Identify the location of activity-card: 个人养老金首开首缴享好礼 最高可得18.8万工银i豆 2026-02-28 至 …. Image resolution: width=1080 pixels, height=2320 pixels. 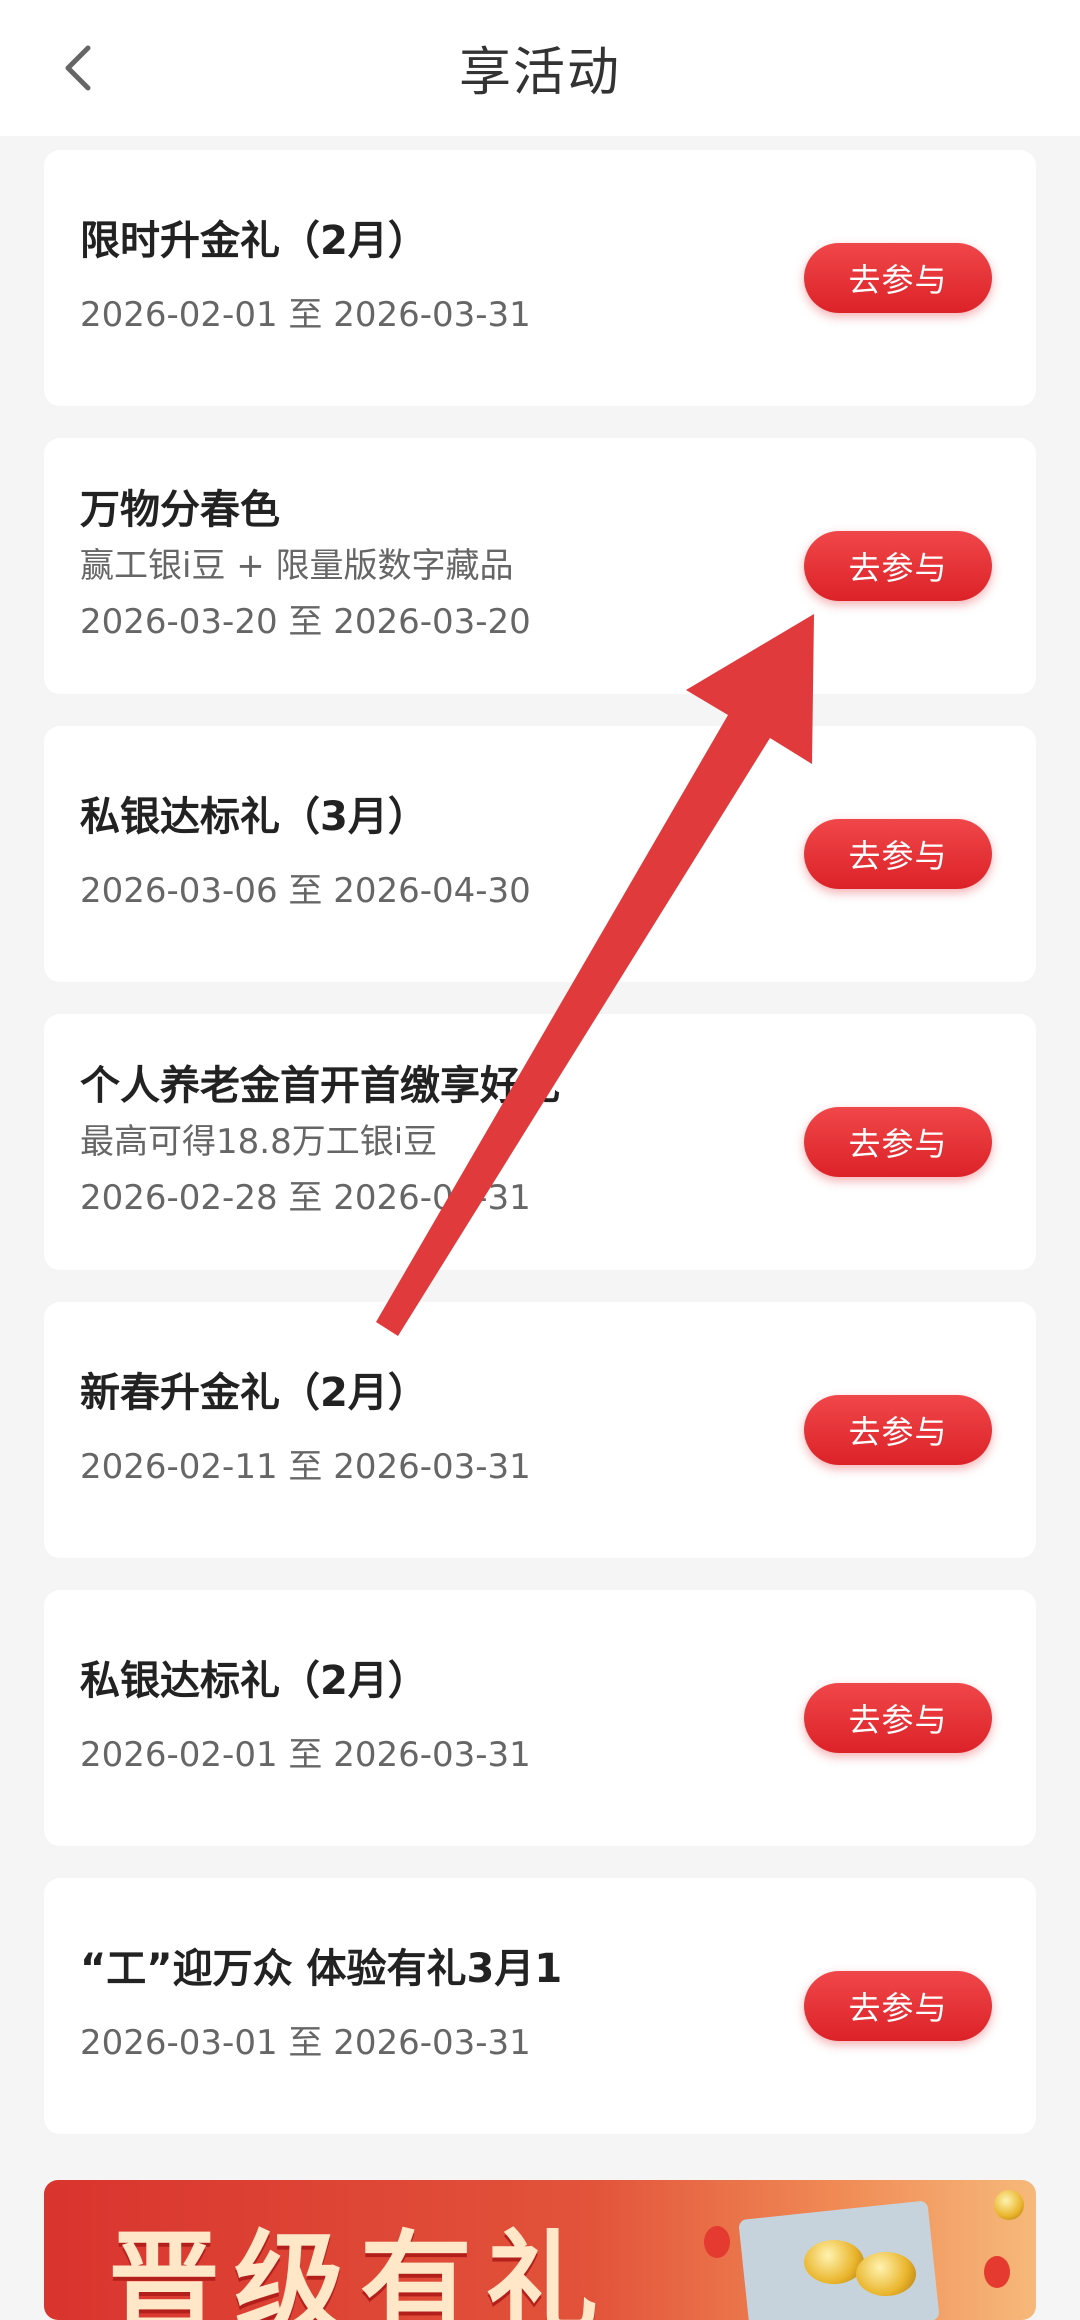
(540, 1142).